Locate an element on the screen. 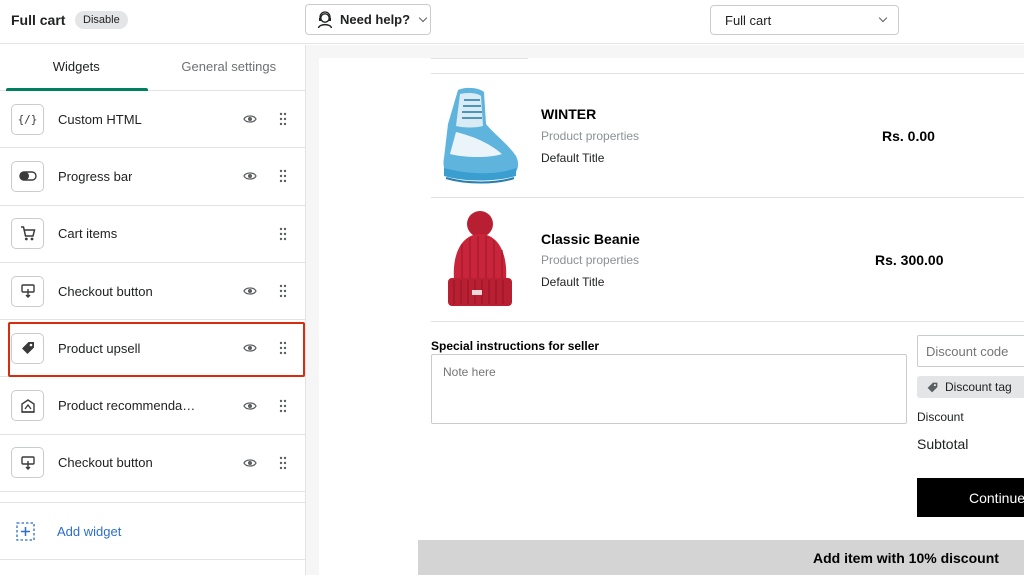 This screenshot has width=1024, height=575. continue-button: Continue is located at coordinates (970, 497).